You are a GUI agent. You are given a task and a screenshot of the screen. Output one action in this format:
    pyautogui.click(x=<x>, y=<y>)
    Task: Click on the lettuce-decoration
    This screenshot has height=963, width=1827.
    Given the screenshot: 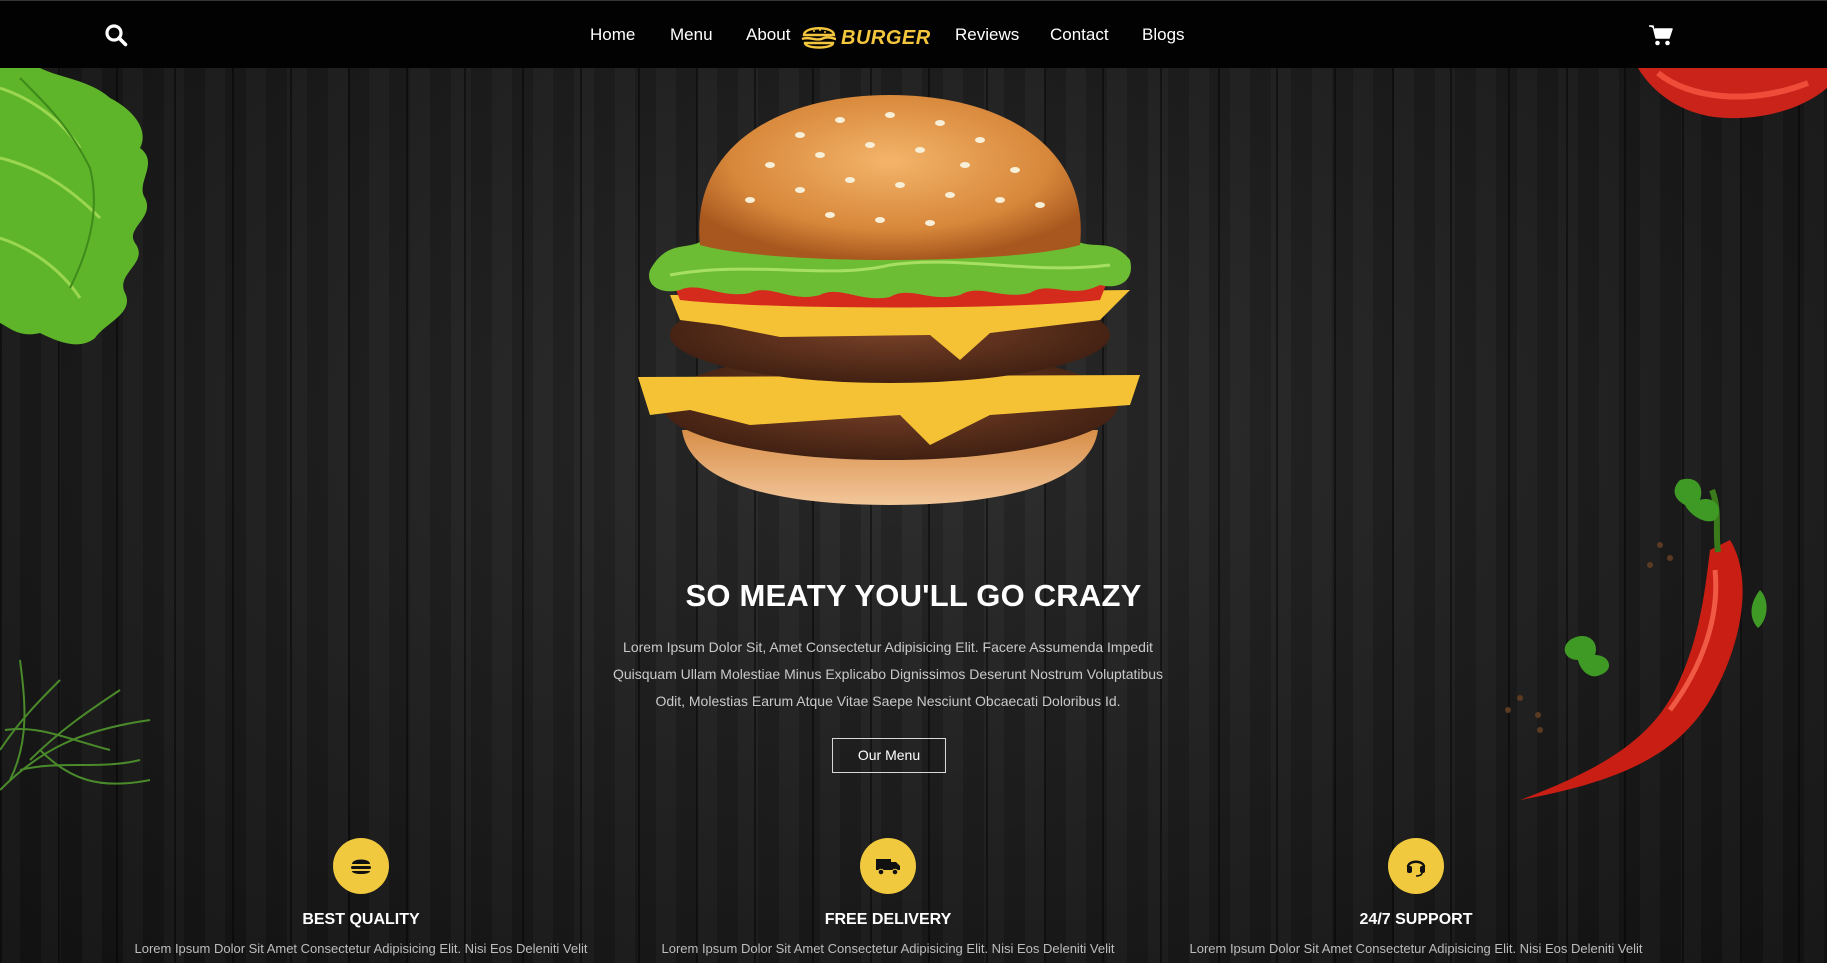 What is the action you would take?
    pyautogui.click(x=74, y=206)
    